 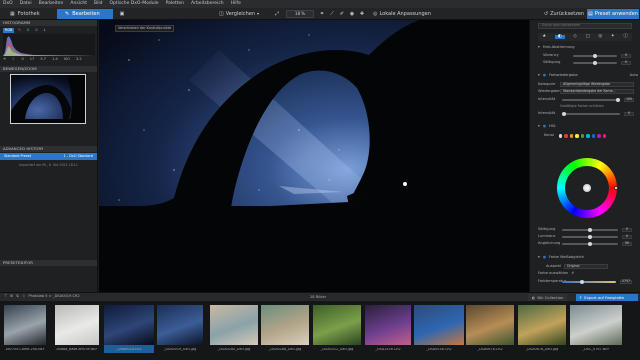 What do you see at coordinates (8, 4) in the screenshot?
I see `menu-app: DxO` at bounding box center [8, 4].